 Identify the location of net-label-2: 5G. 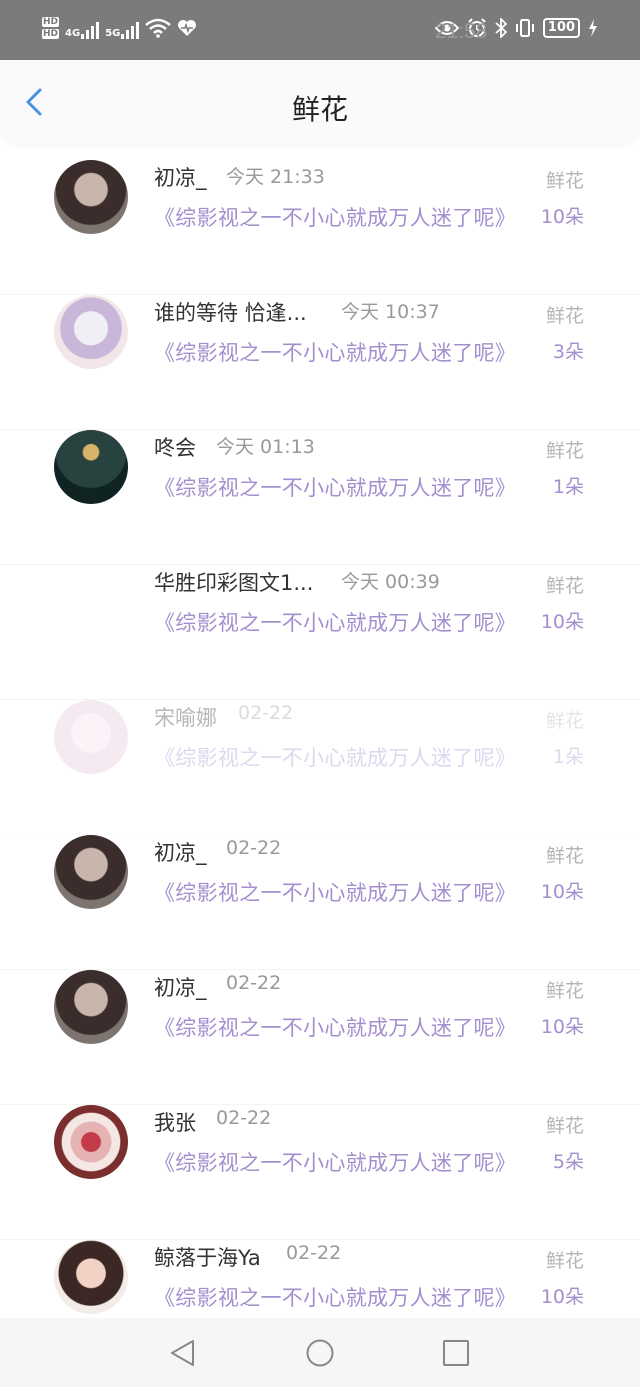
(113, 33).